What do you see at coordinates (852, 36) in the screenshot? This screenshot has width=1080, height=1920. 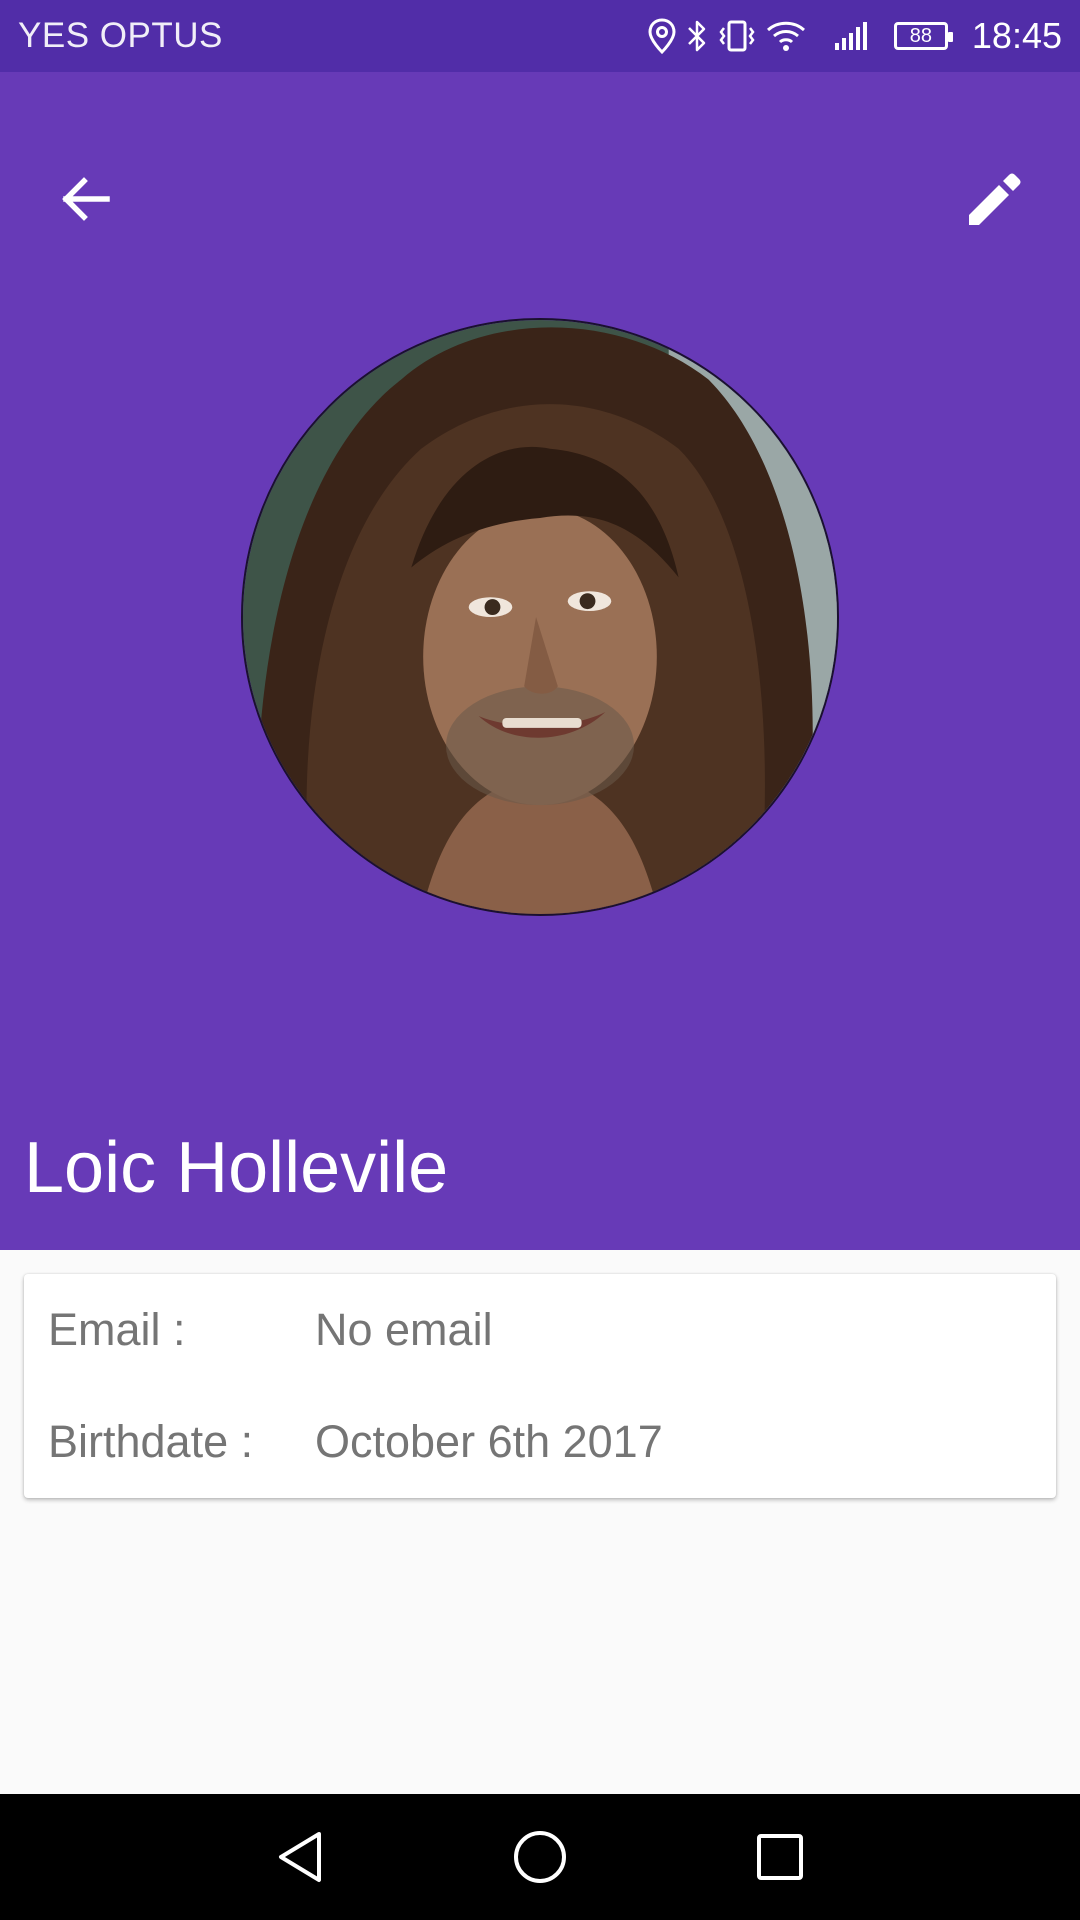 I see `signal-icon` at bounding box center [852, 36].